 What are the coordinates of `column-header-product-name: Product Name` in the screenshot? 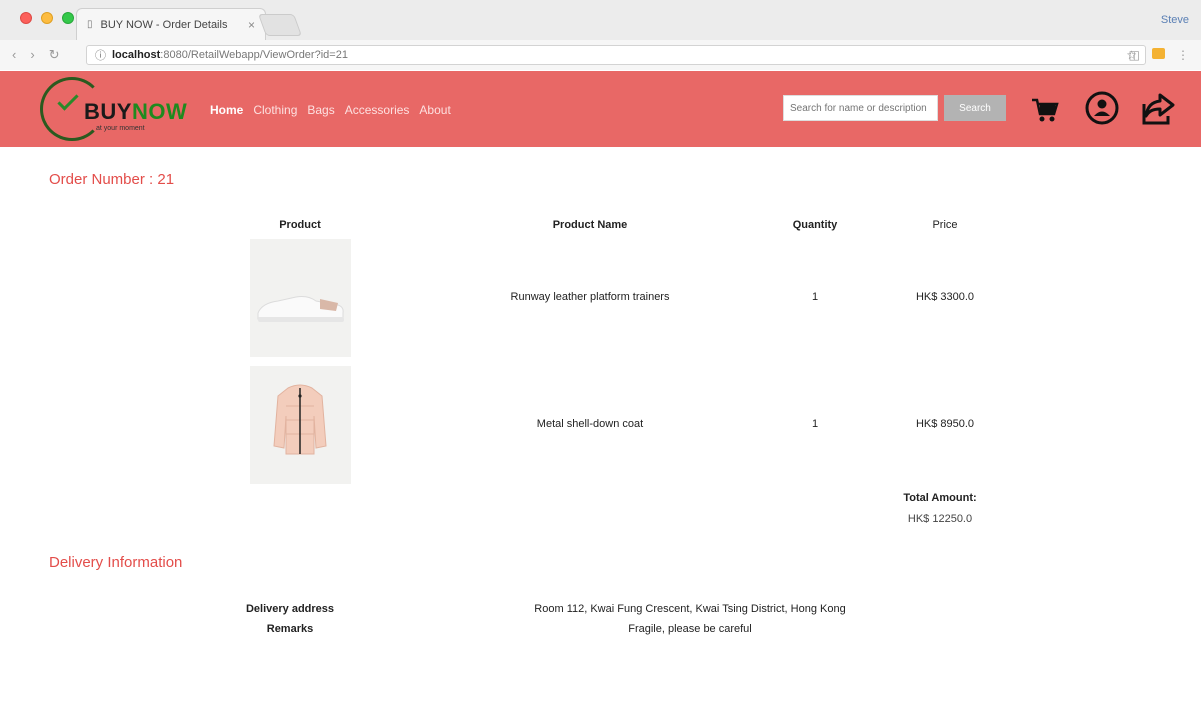 It's located at (590, 225).